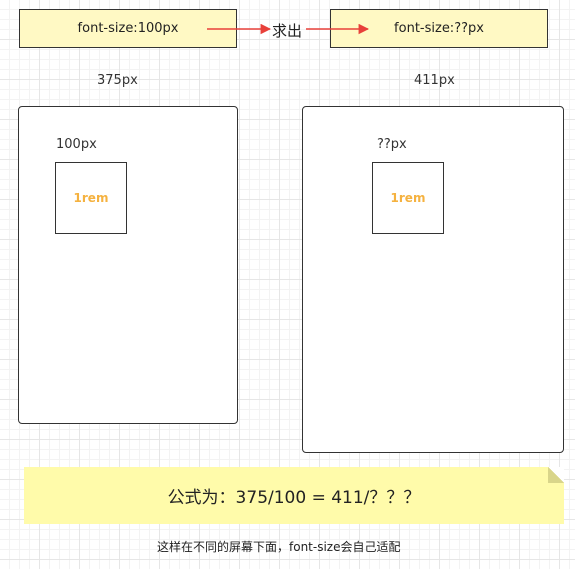 The height and width of the screenshot is (569, 575). I want to click on left-size-label: 100px, so click(76, 144).